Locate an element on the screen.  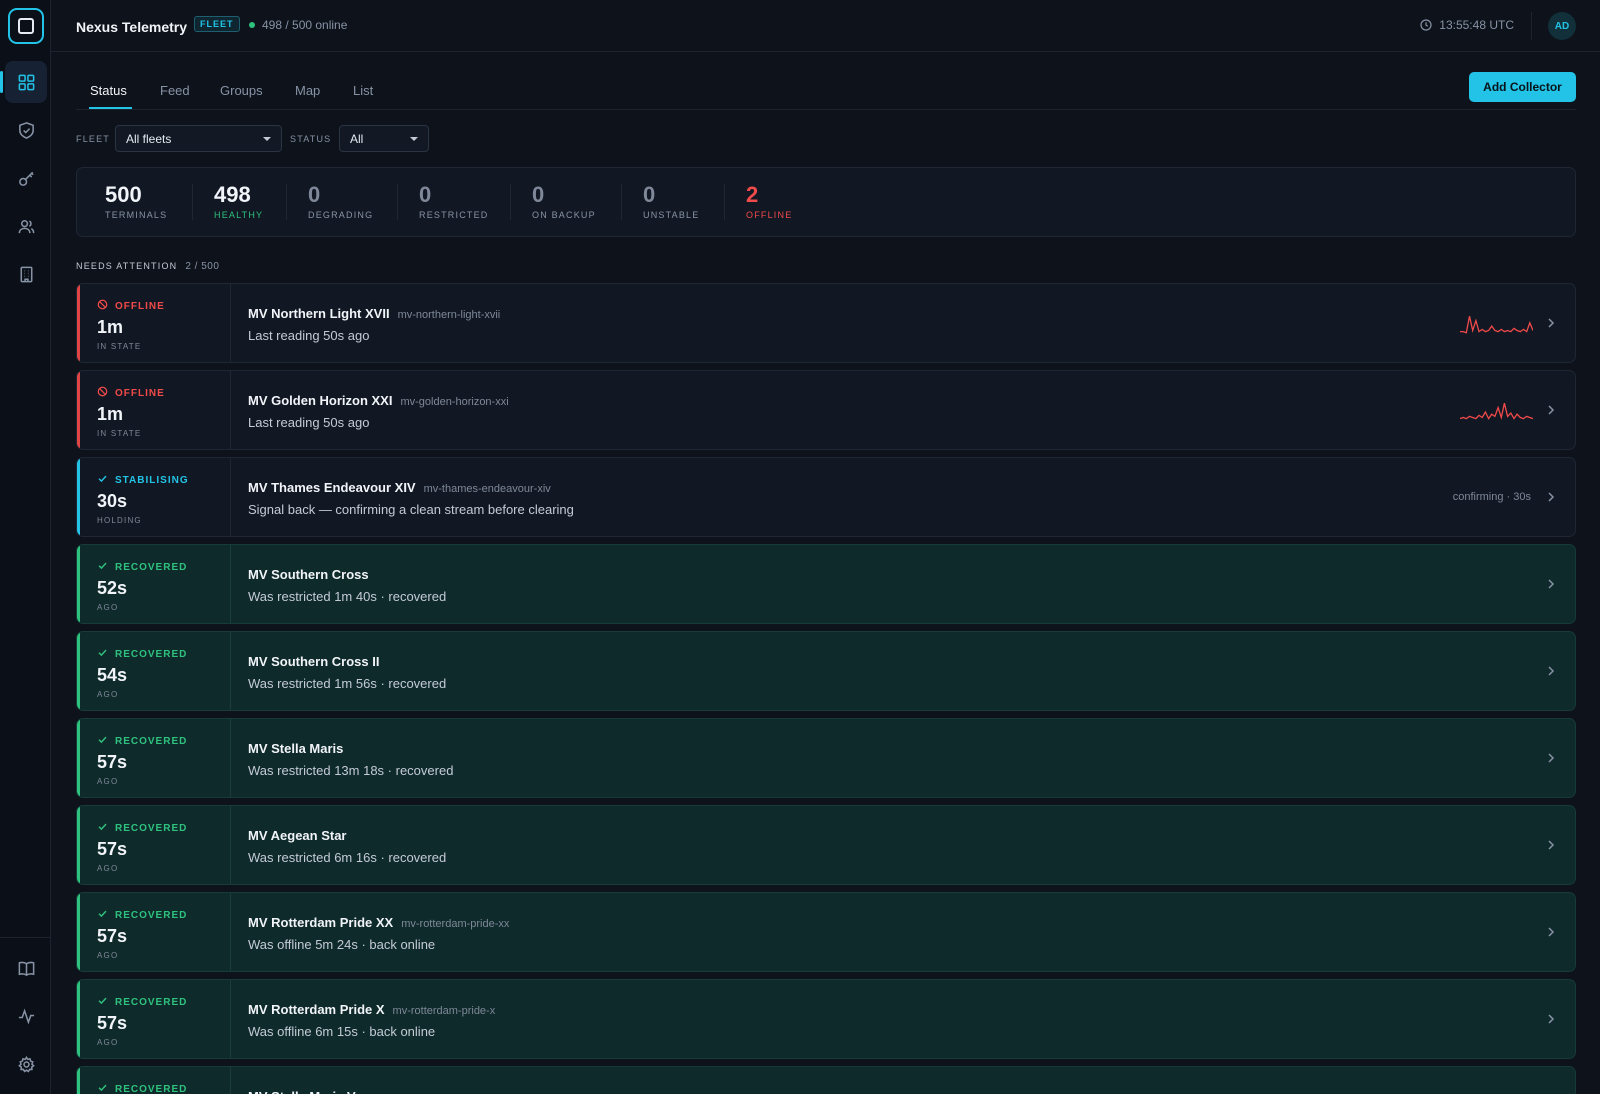
add-collector-button: Add Collector is located at coordinates (1522, 87).